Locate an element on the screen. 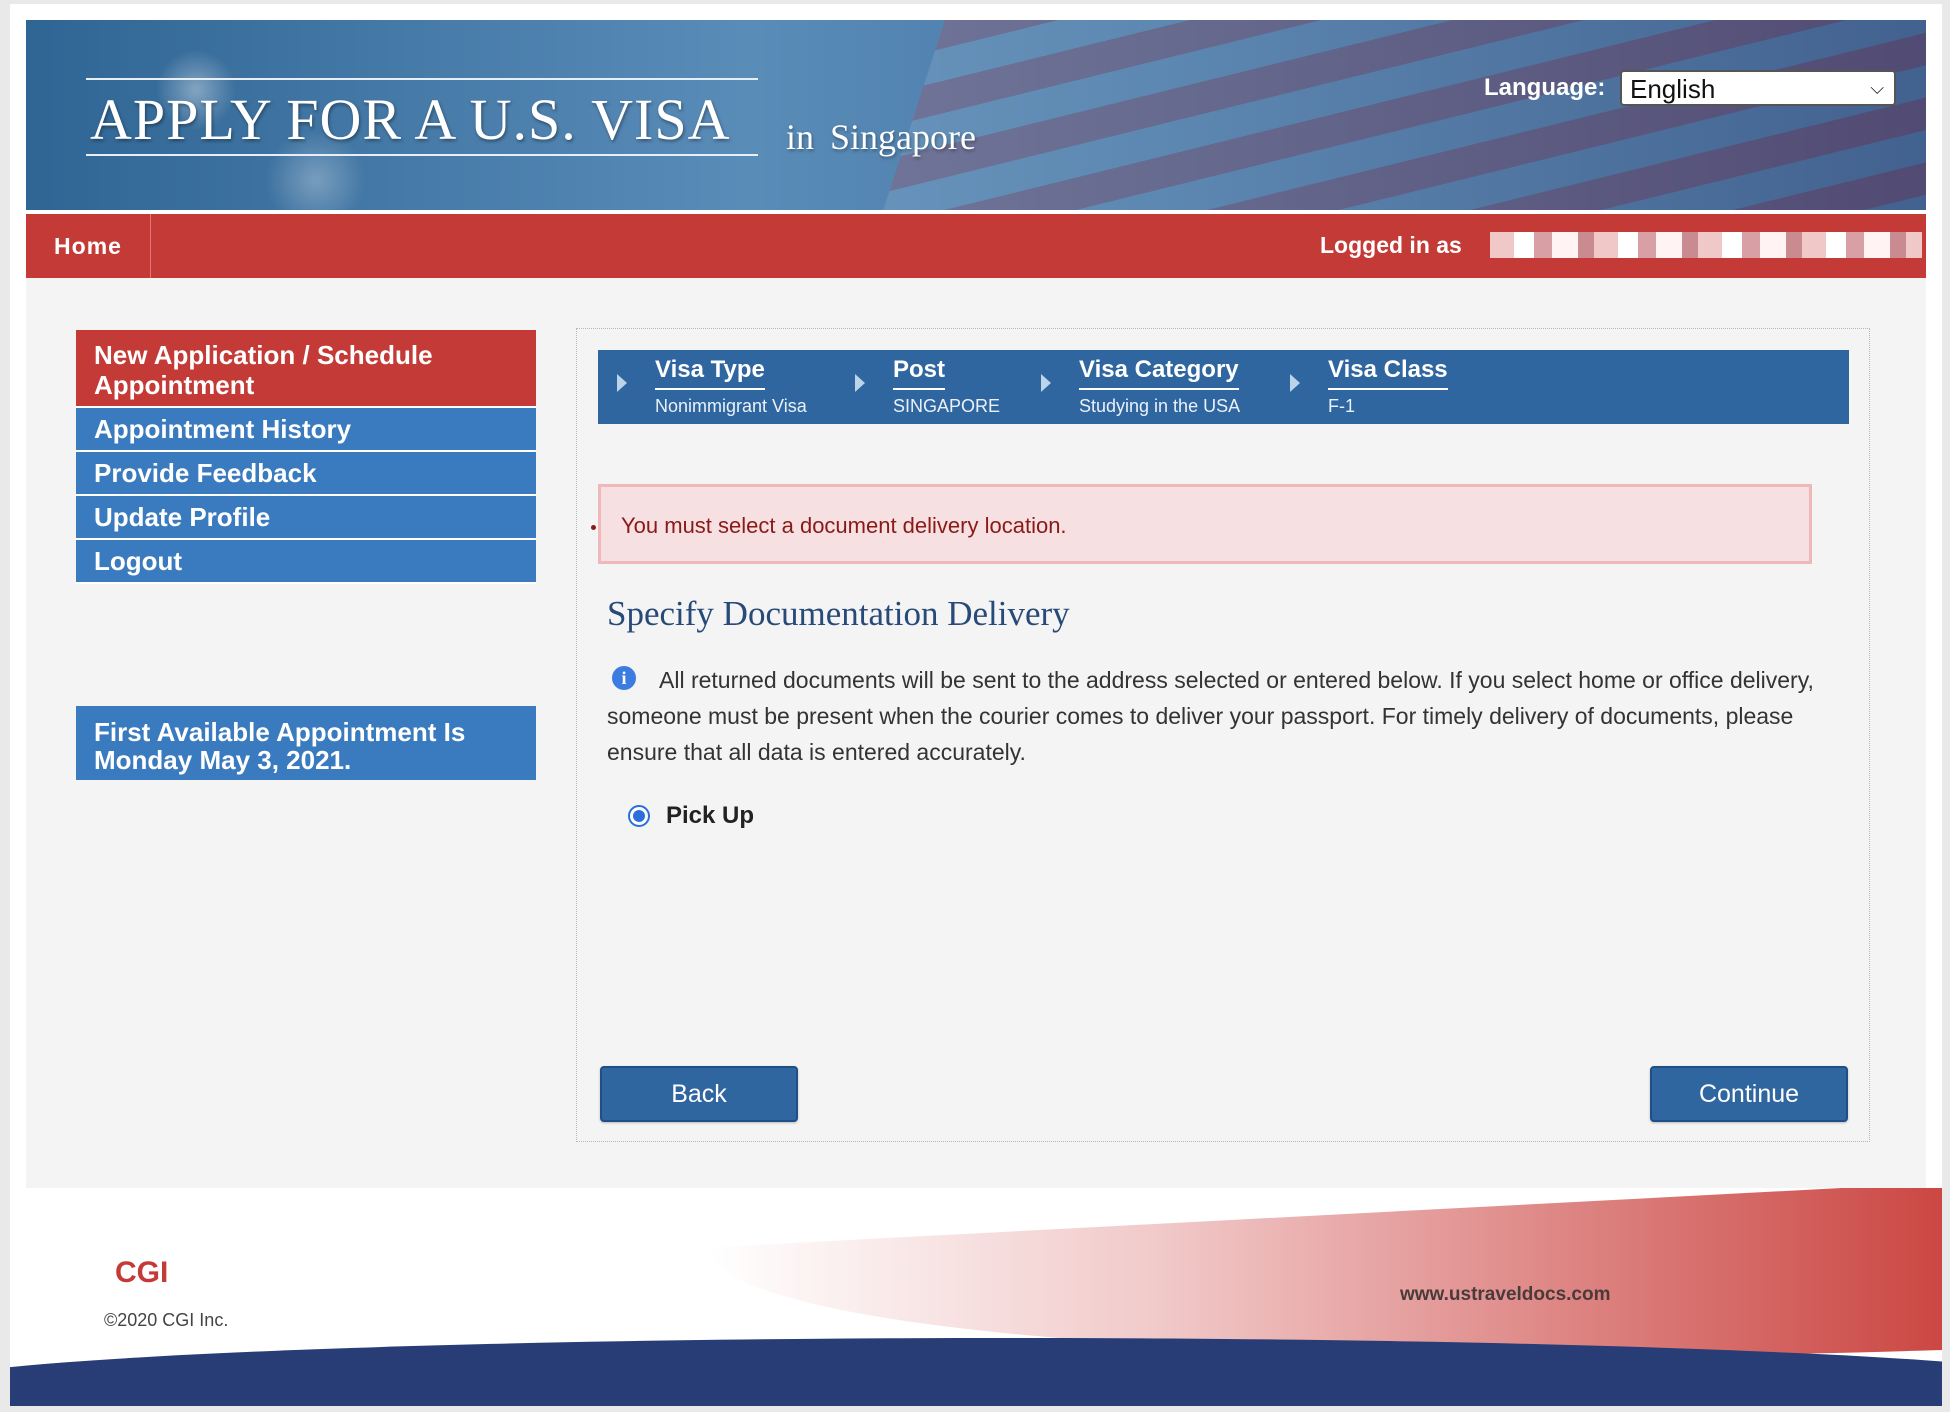 Image resolution: width=1950 pixels, height=1412 pixels. pickup-radio-button is located at coordinates (639, 816).